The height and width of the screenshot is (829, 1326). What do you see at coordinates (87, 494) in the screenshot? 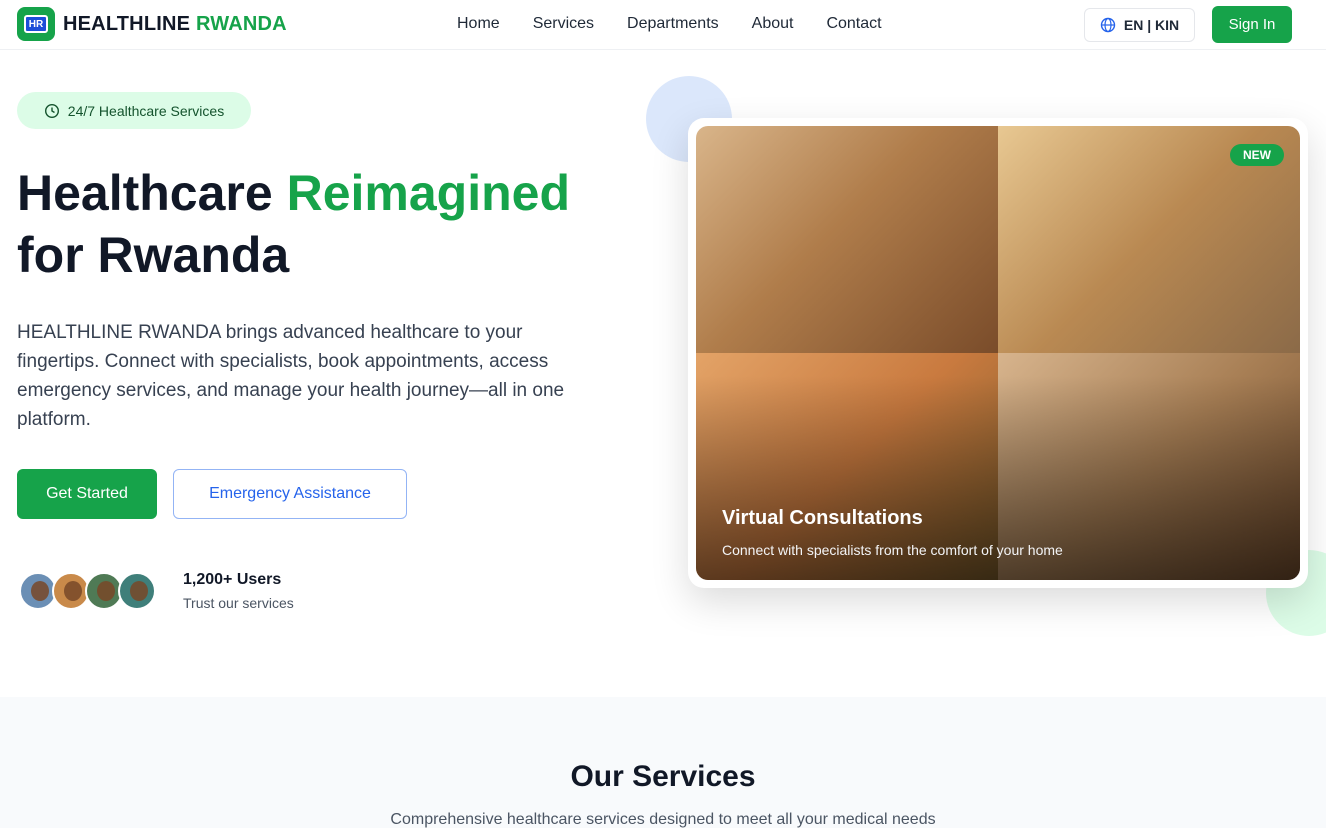
I see `get-started-button: Get Started` at bounding box center [87, 494].